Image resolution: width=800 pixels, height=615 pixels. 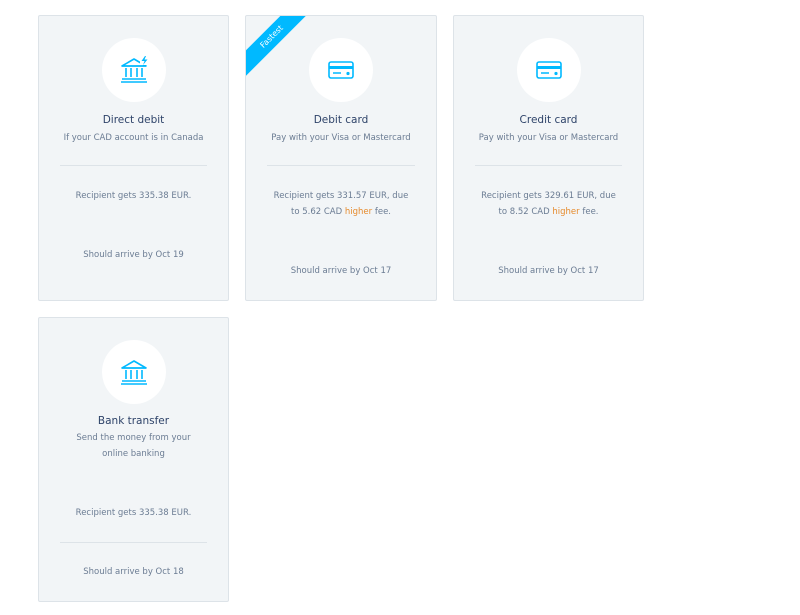 I want to click on fastest-badge: Fastest, so click(x=280, y=47).